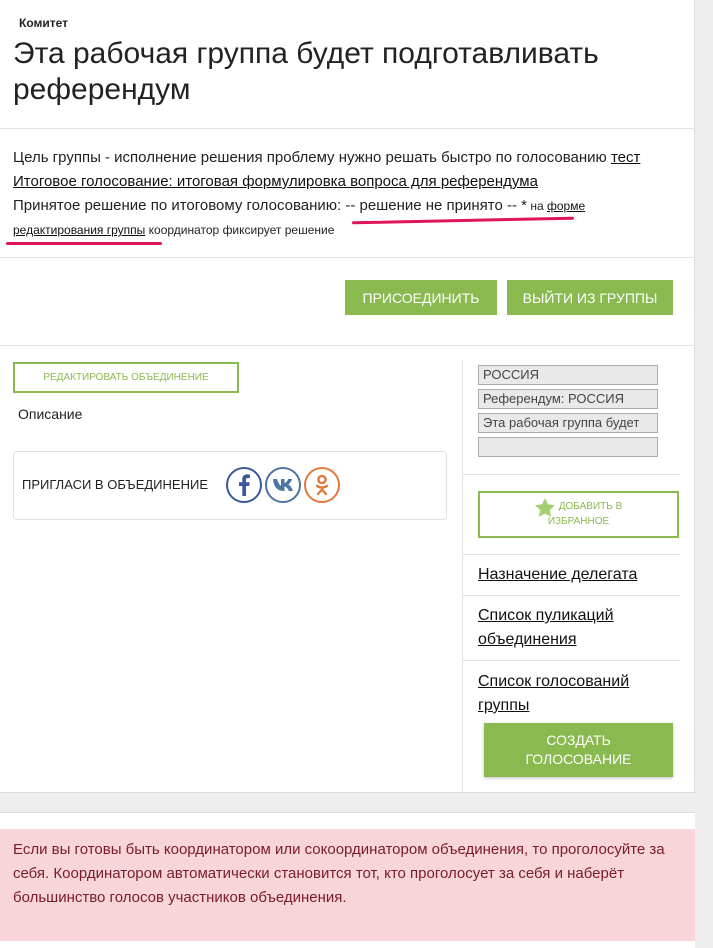 The height and width of the screenshot is (948, 713). I want to click on group-select: Эта рабочая группа будет, so click(568, 423).